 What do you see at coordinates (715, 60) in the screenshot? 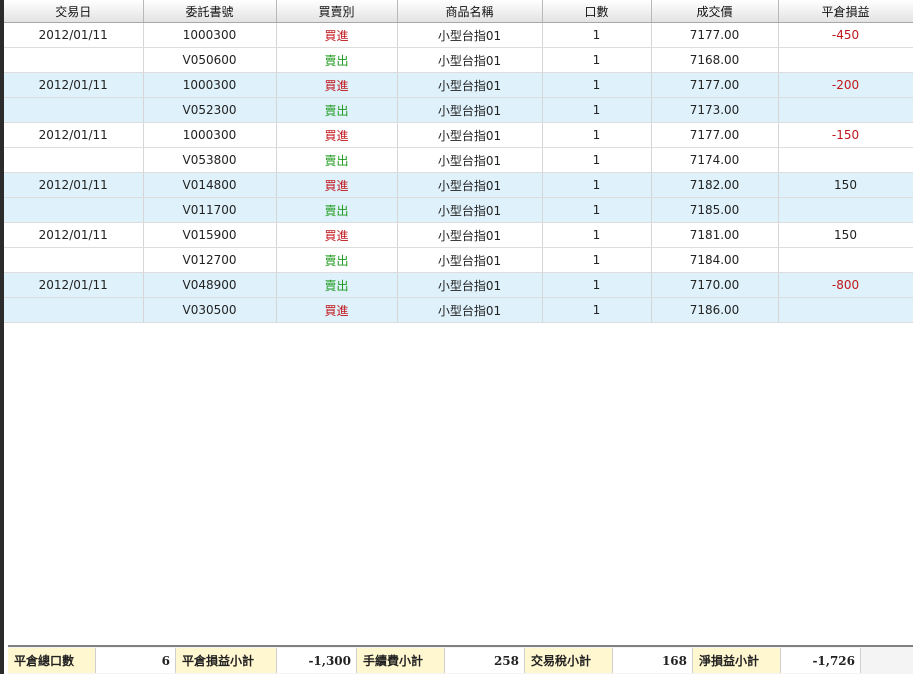
I see `price-cell: 7168.00` at bounding box center [715, 60].